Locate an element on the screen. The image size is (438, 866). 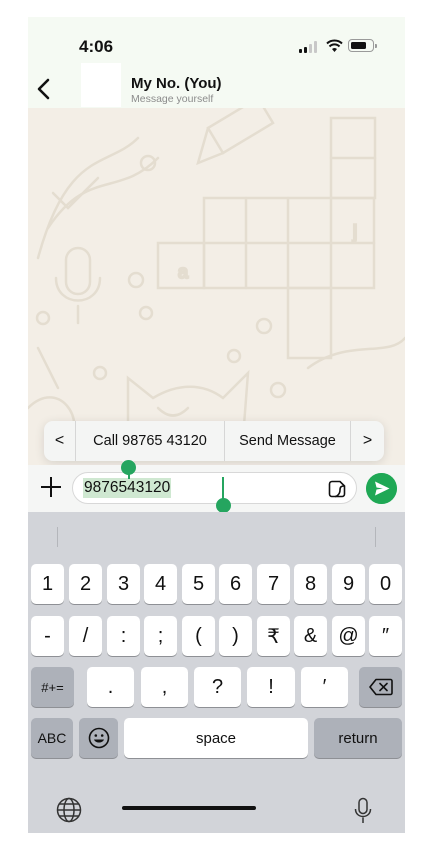
send-icon is located at coordinates (381, 488).